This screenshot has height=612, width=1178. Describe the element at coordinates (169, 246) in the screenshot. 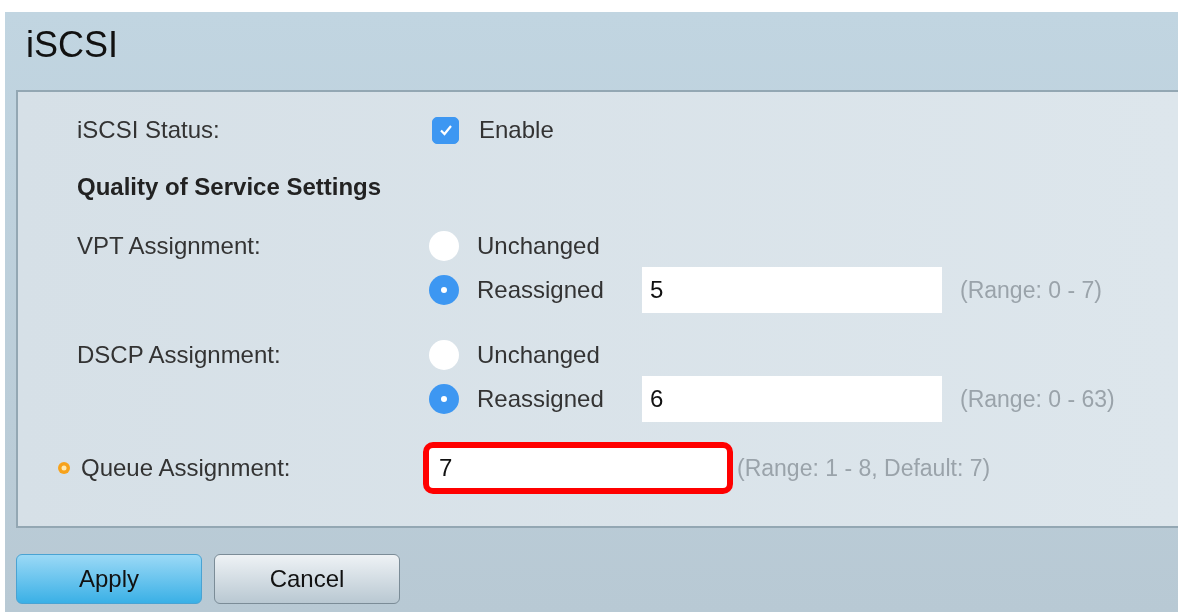

I see `field-label: VPT Assignment:` at that location.